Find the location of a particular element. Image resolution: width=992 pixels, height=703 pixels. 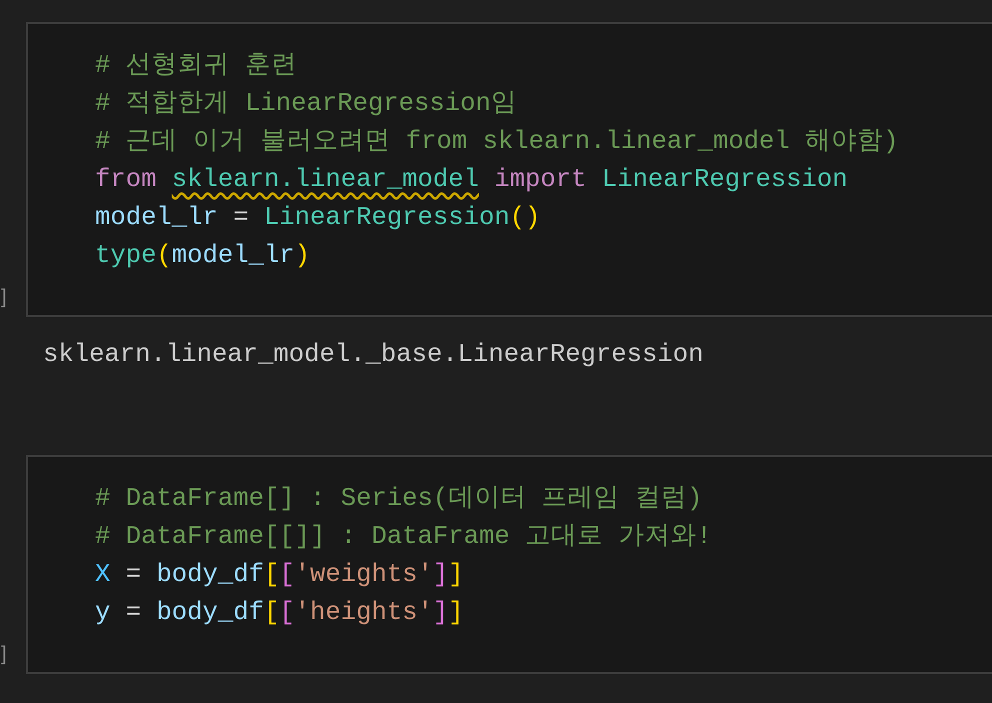

code-line: # DataFrame[[]] : DataFrame 고대로 가져와! is located at coordinates (403, 537).